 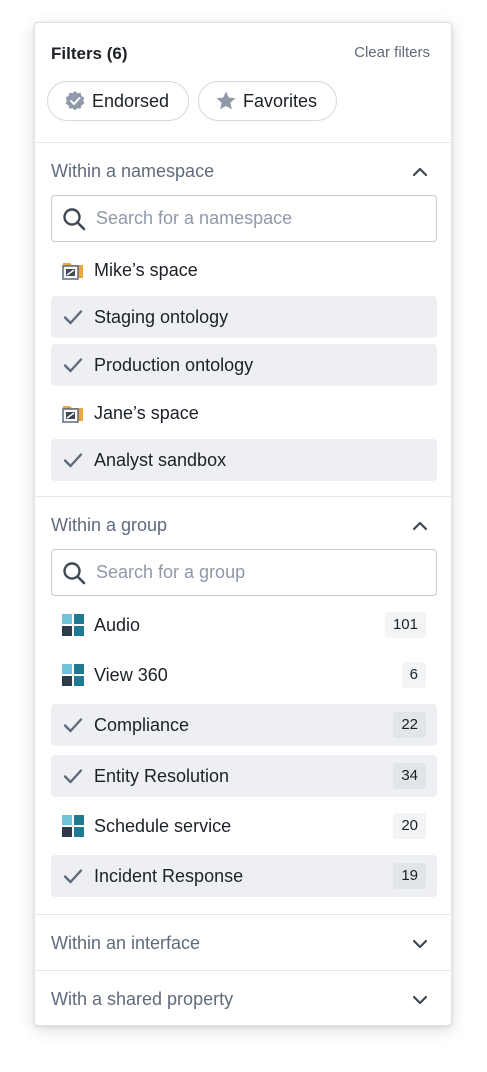 What do you see at coordinates (163, 825) in the screenshot?
I see `group-item-label: Schedule service` at bounding box center [163, 825].